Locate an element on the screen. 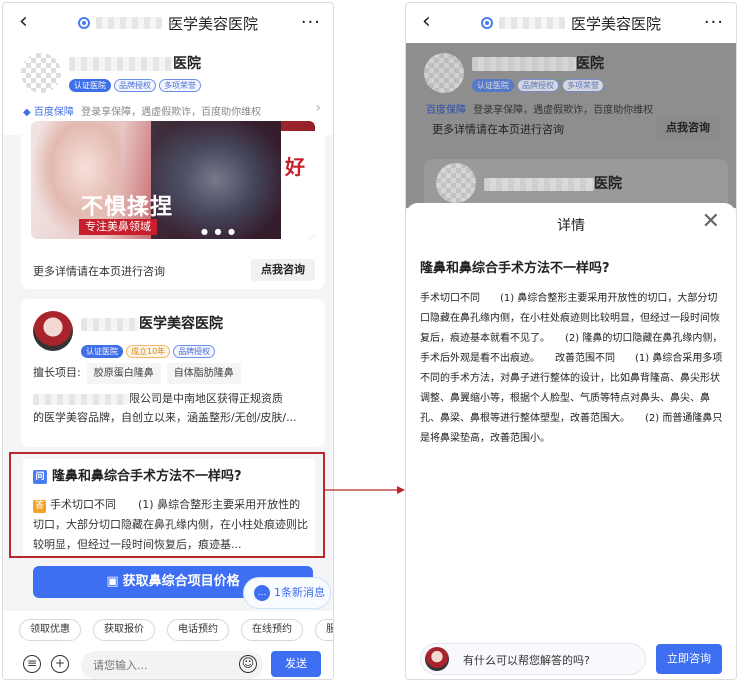  specialty-tag: 自体脂肪隆鼻 is located at coordinates (203, 373).